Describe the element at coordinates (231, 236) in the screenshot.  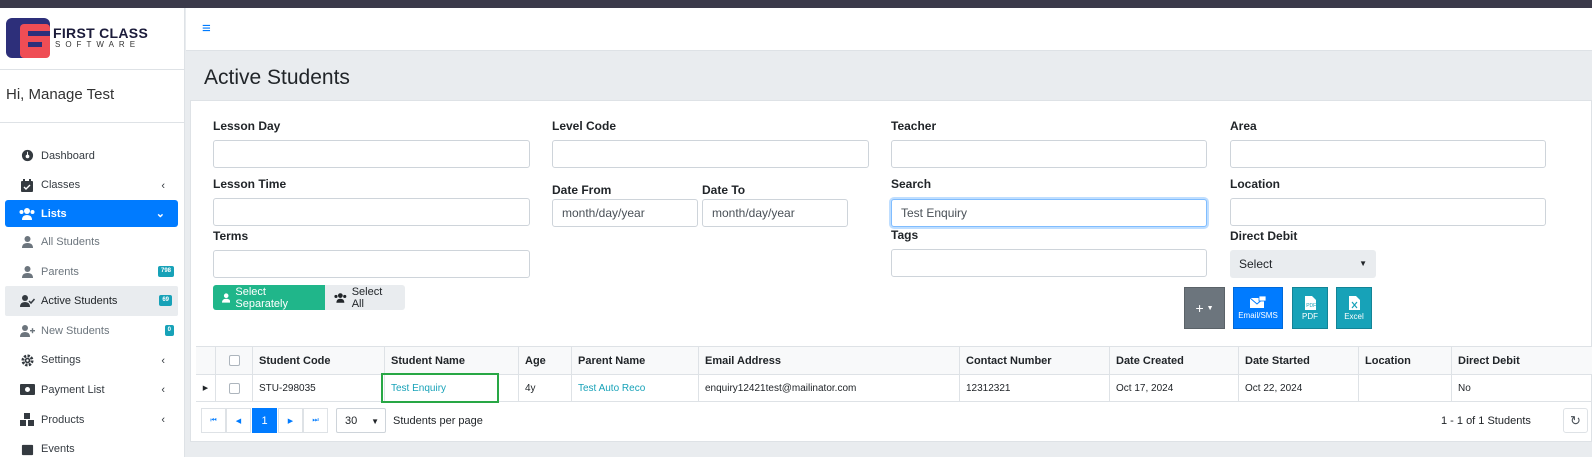
I see `terms-label: Terms` at that location.